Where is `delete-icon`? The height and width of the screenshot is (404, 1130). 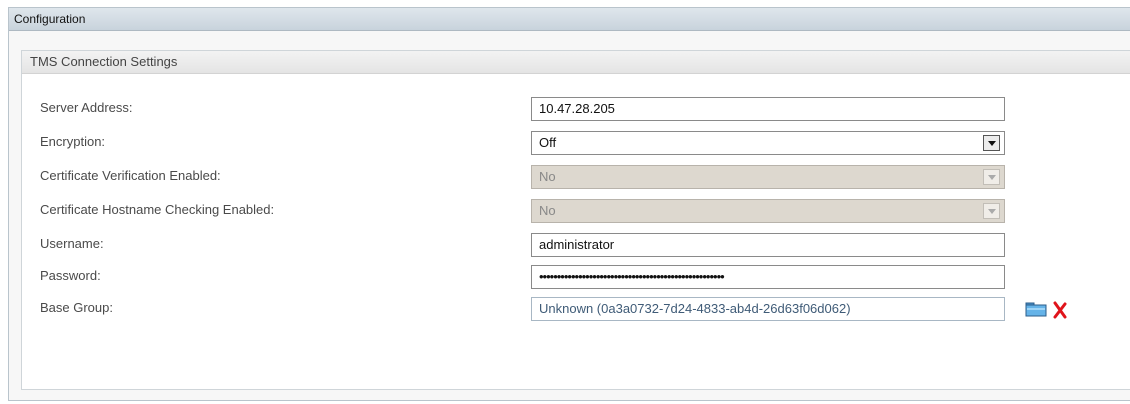 delete-icon is located at coordinates (1060, 310).